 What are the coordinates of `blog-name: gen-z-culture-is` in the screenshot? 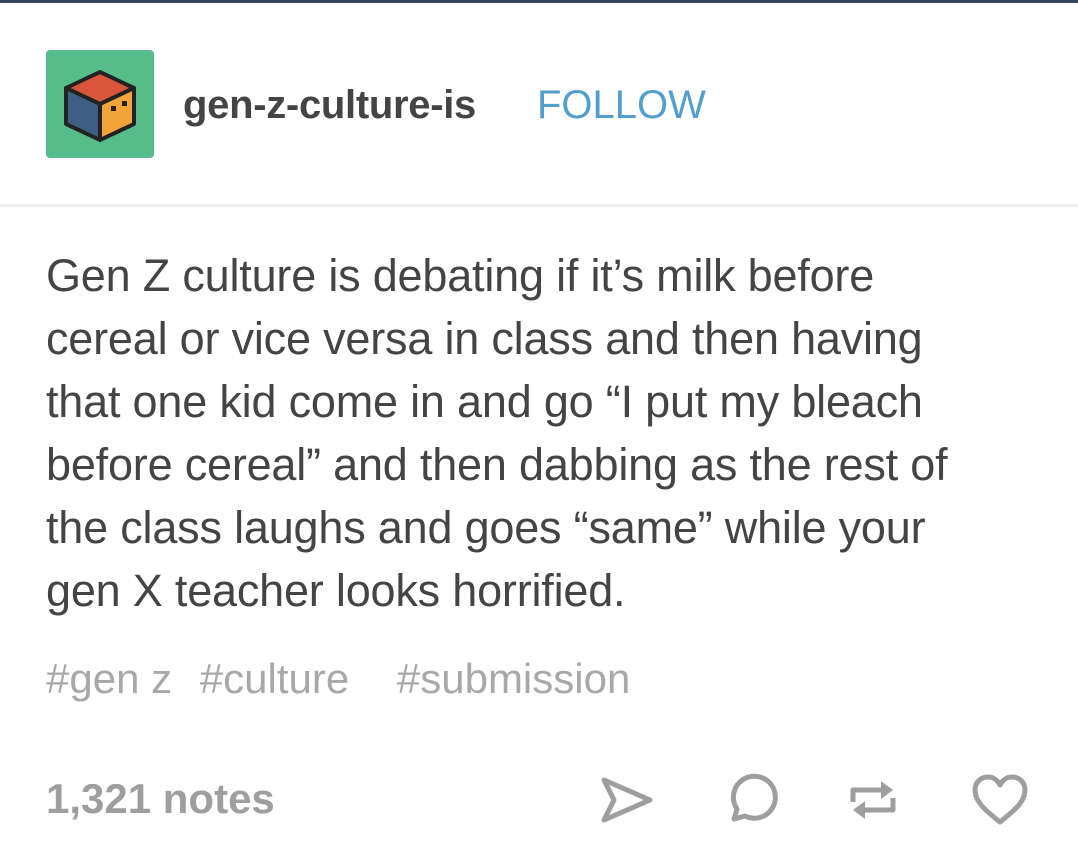 It's located at (329, 105).